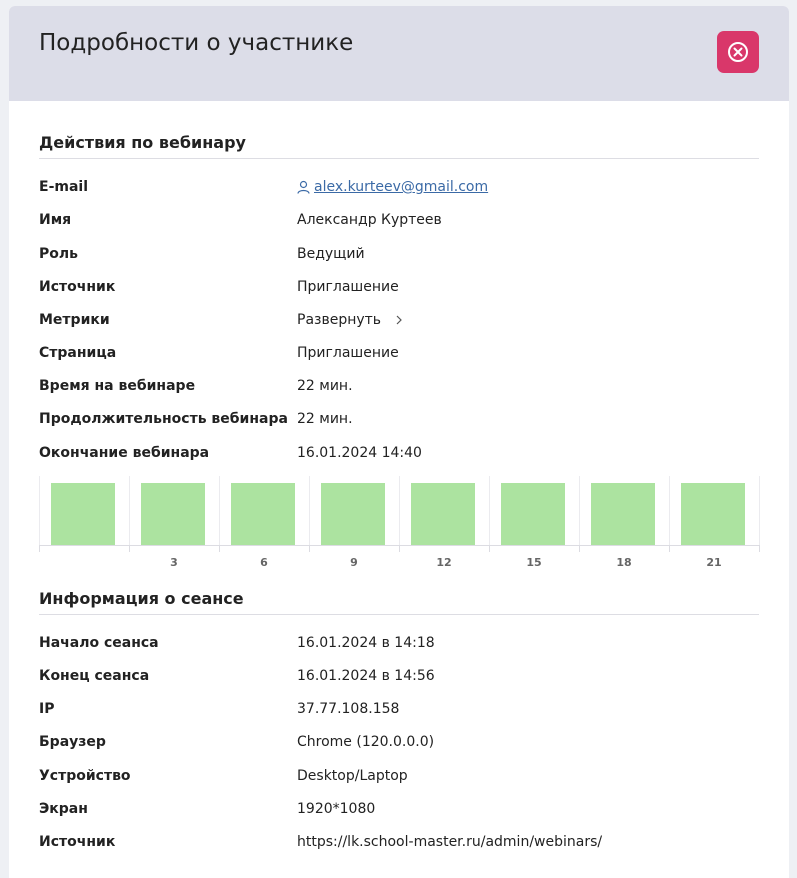 This screenshot has height=878, width=797. Describe the element at coordinates (366, 676) in the screenshot. I see `row-value: 16.01.2024 в 14:56` at that location.